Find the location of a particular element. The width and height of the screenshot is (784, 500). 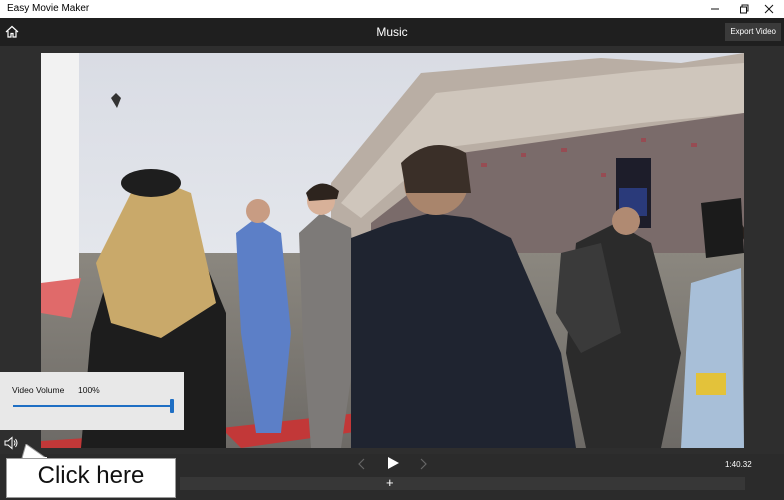

minimize-icon is located at coordinates (715, 9).